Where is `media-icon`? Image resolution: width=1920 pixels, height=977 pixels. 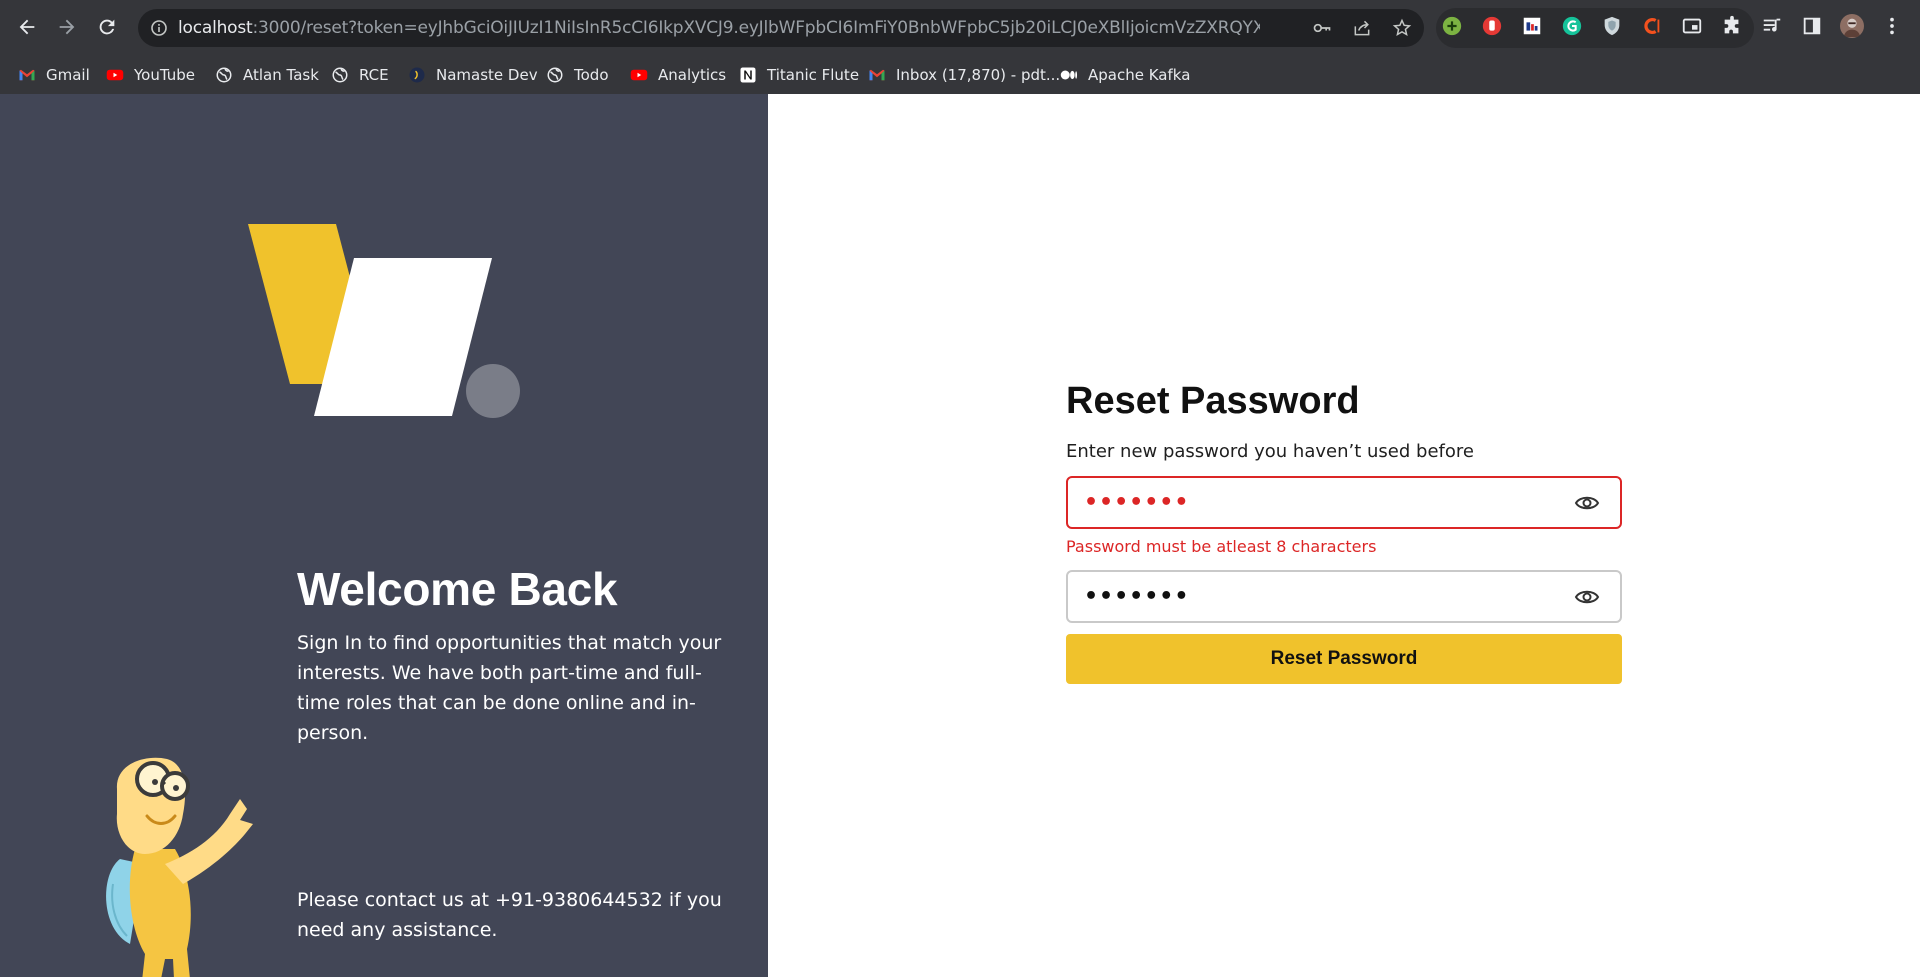
media-icon is located at coordinates (1772, 26).